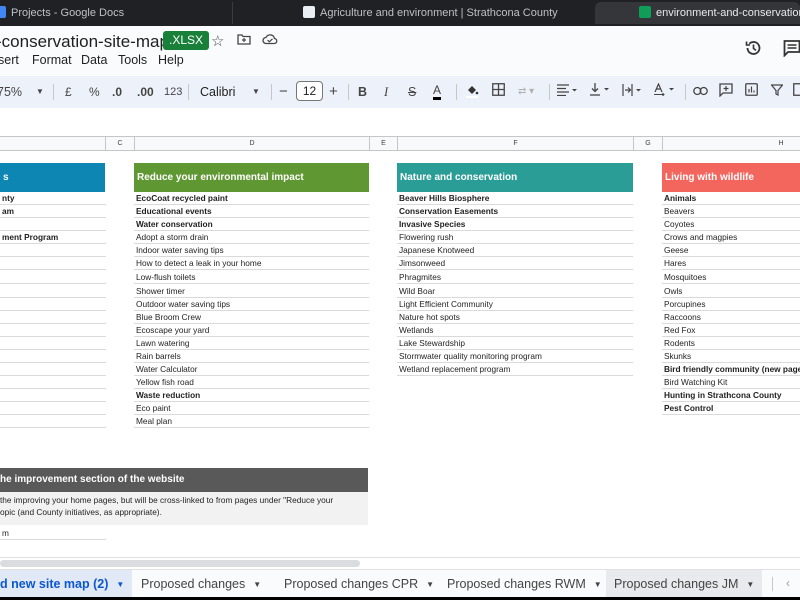  I want to click on menu-data: Data, so click(94, 60).